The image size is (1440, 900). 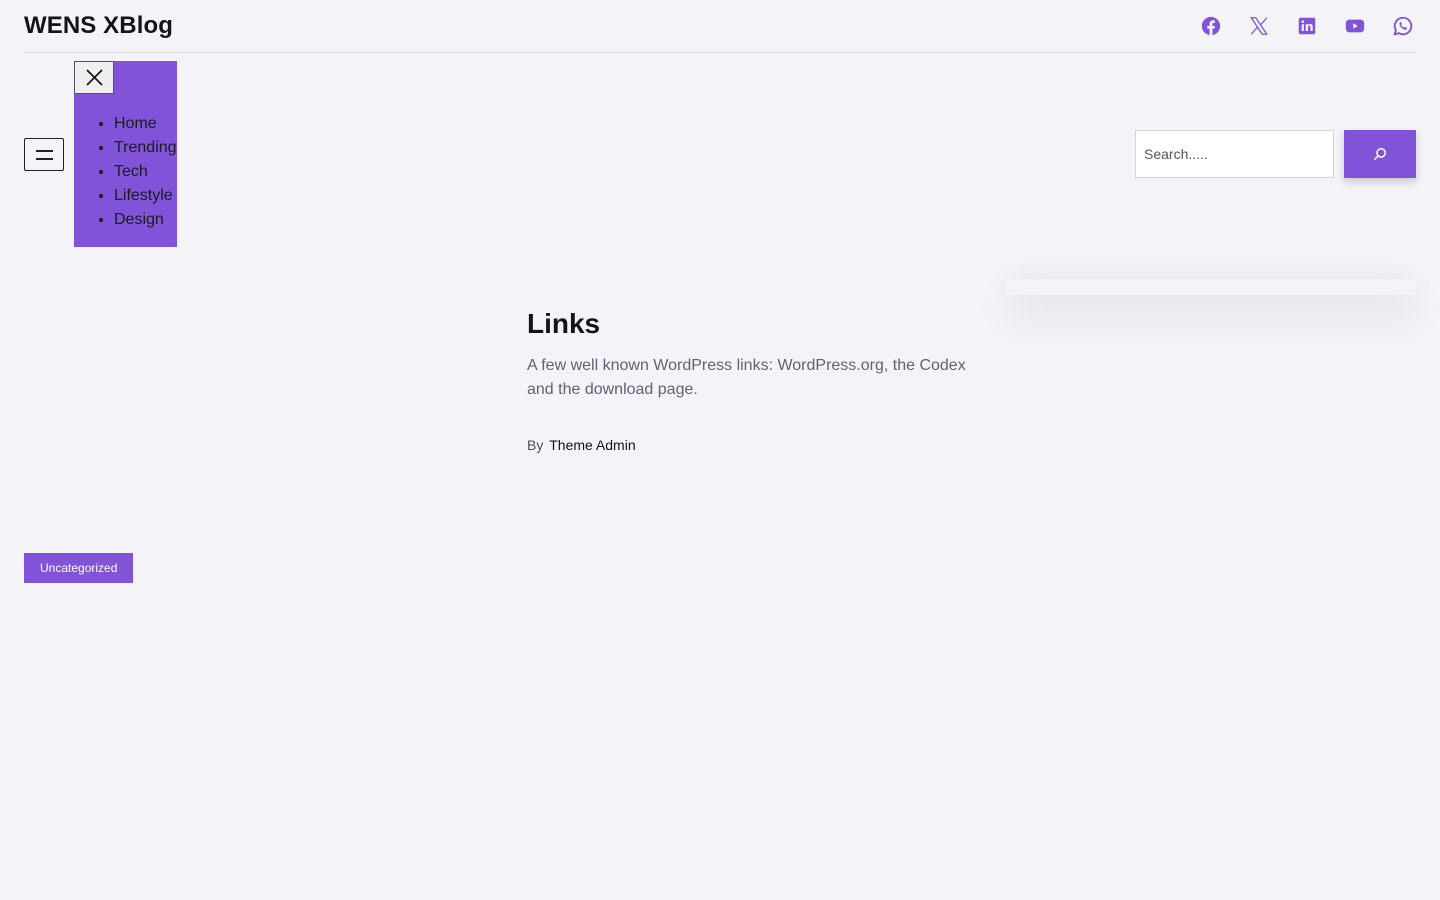 I want to click on close-icon, so click(x=94, y=77).